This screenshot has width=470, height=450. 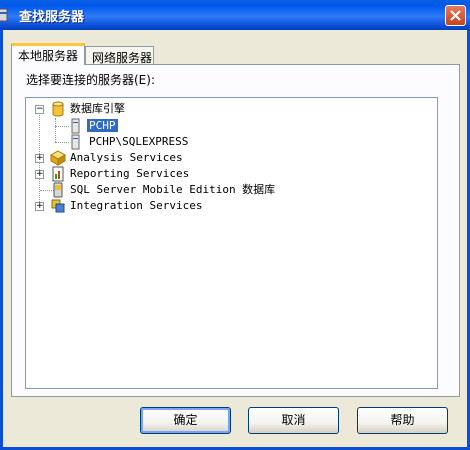 What do you see at coordinates (39, 206) in the screenshot?
I see `expand-integration-services: +` at bounding box center [39, 206].